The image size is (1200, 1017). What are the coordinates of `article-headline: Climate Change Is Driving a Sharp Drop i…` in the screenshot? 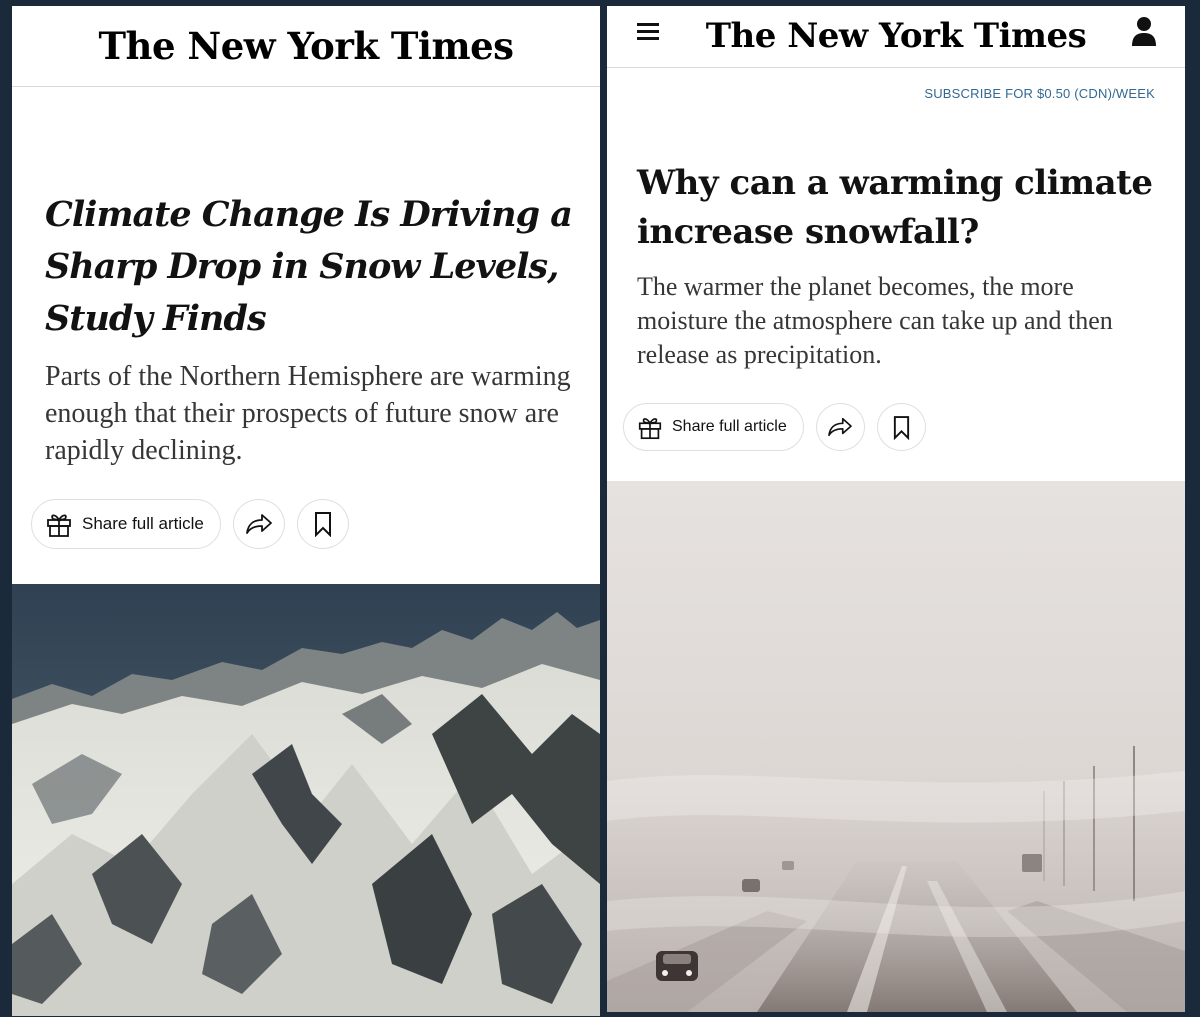 It's located at (309, 266).